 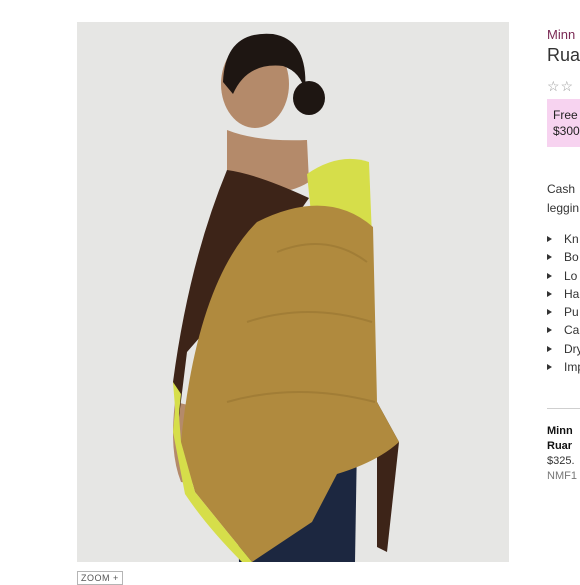 What do you see at coordinates (563, 408) in the screenshot?
I see `divider` at bounding box center [563, 408].